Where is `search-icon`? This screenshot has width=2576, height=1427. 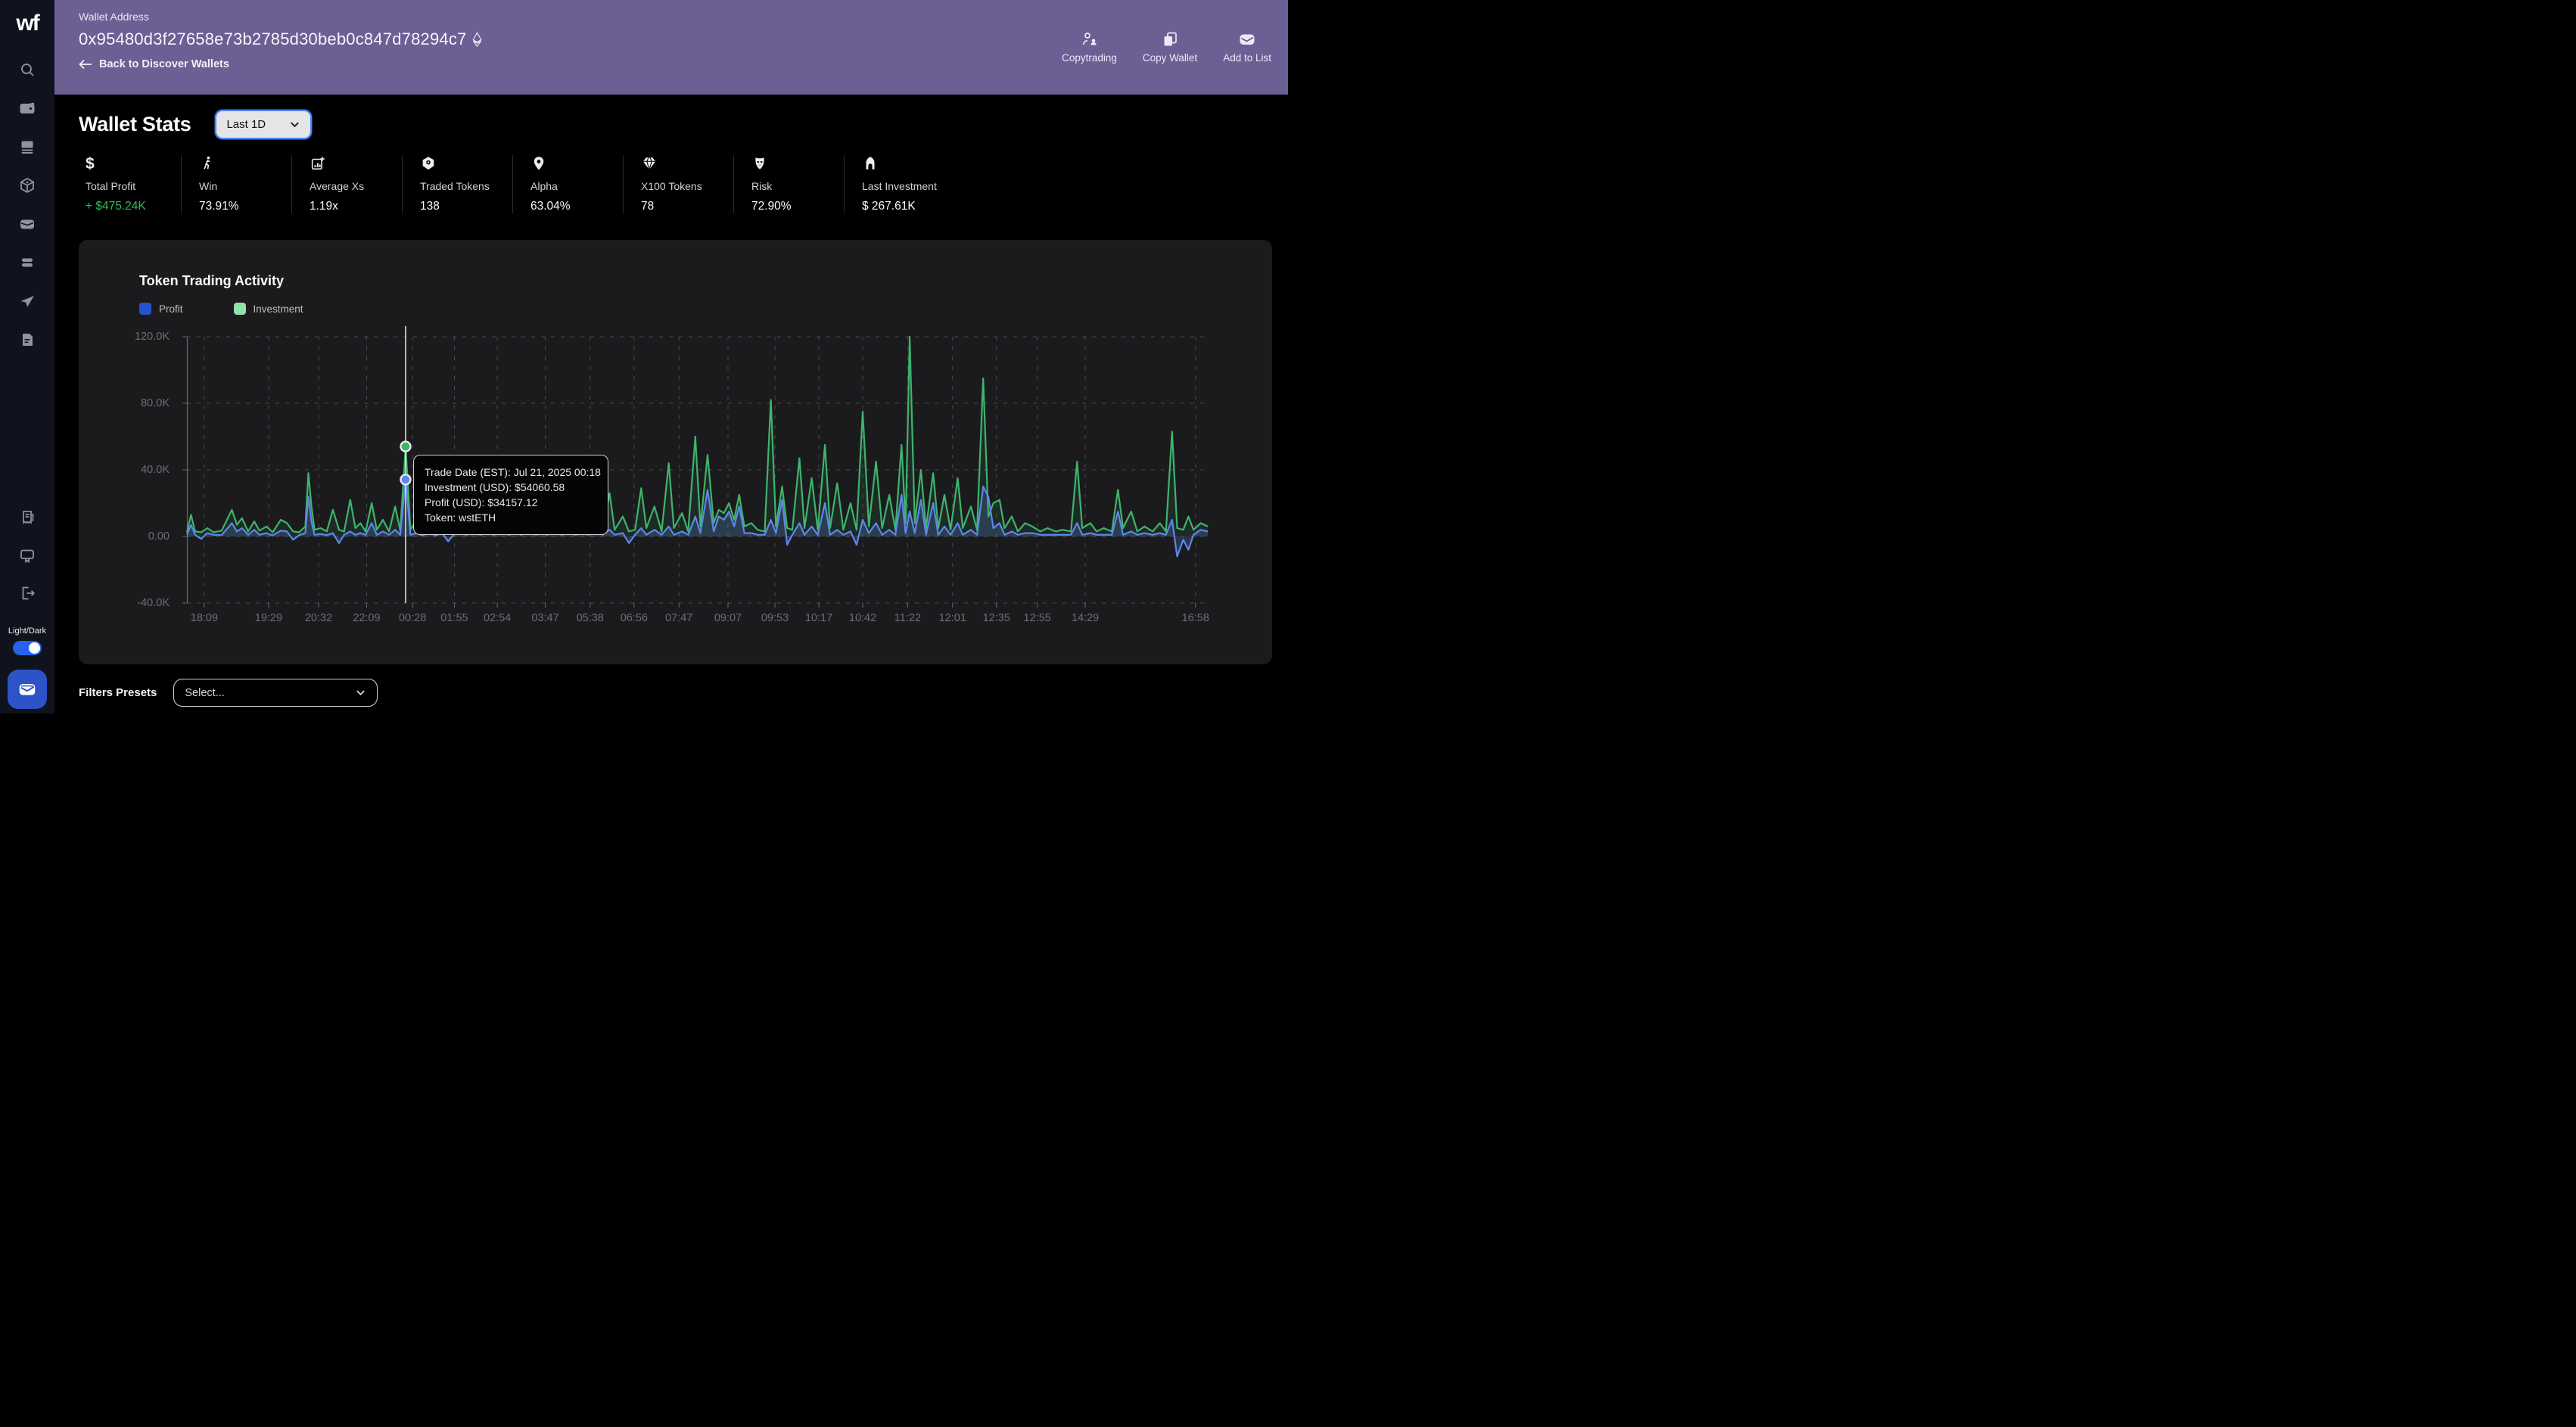 search-icon is located at coordinates (27, 70).